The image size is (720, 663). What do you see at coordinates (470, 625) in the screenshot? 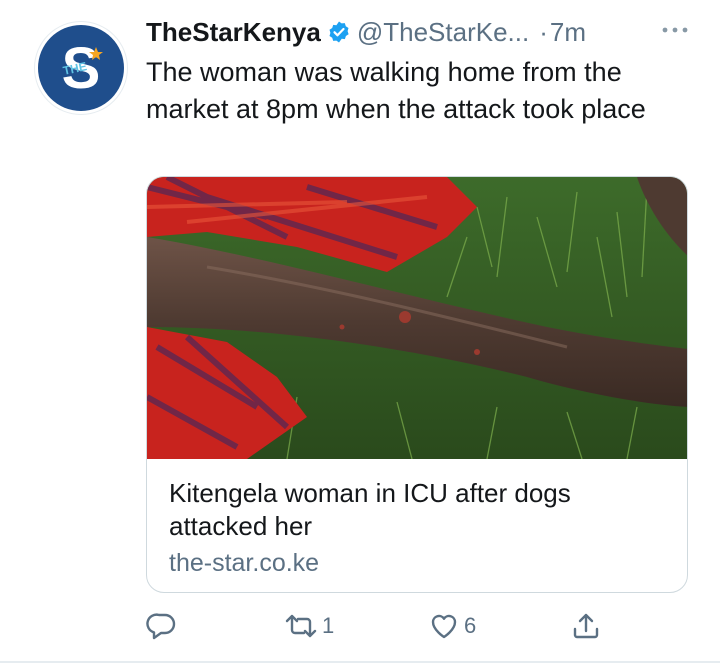
I see `like-count: 6` at bounding box center [470, 625].